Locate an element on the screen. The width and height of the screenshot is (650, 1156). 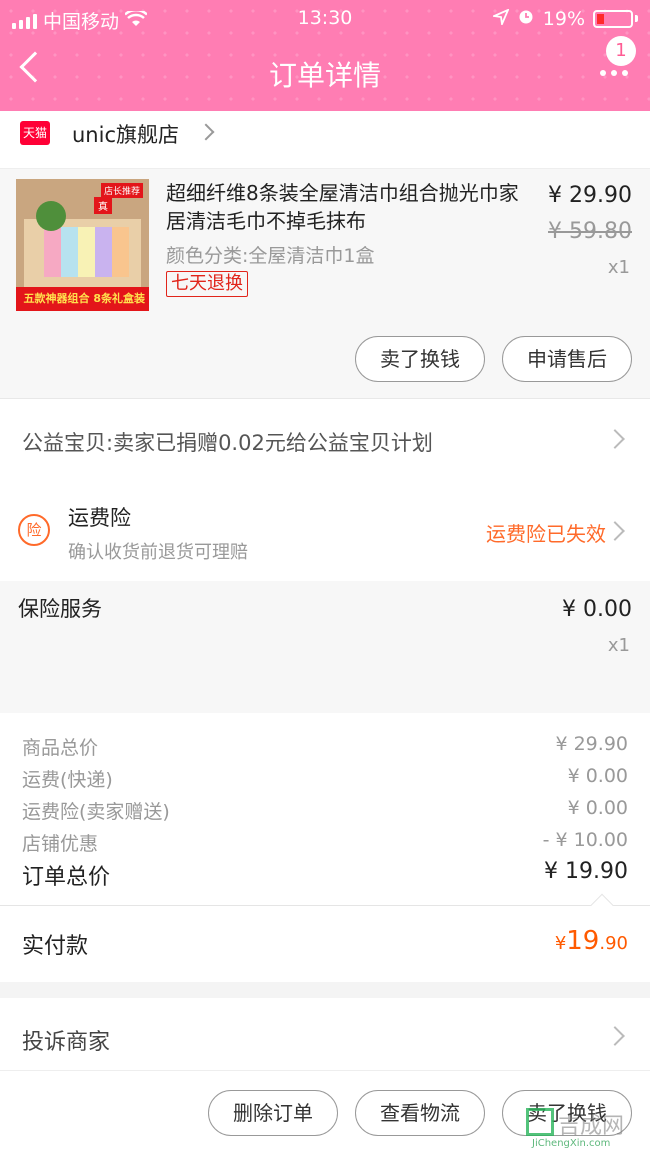
status-bar: 中国移动 13:30 19% is located at coordinates (325, 18).